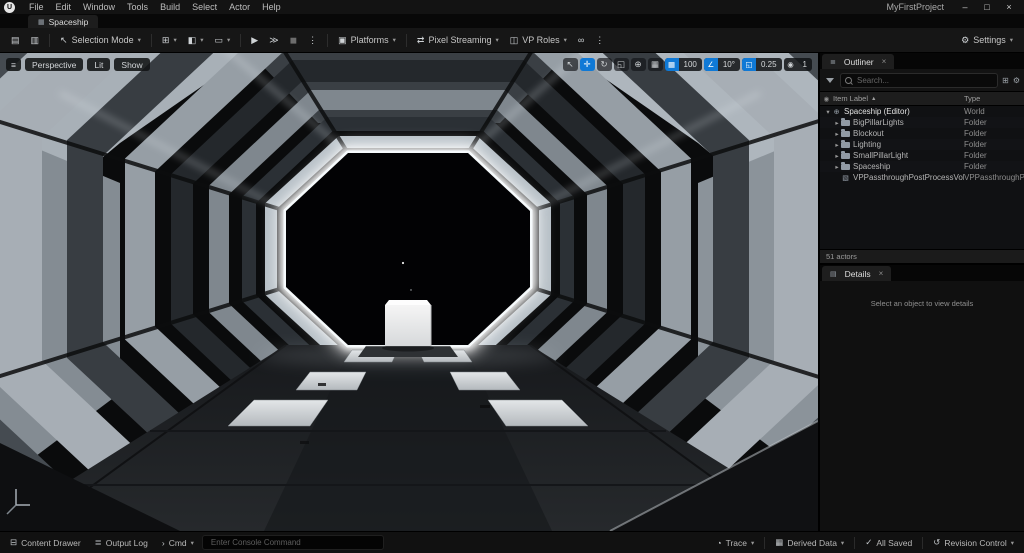 The height and width of the screenshot is (553, 1024). Describe the element at coordinates (121, 542) in the screenshot. I see `output-log-button: ≣ Output Log` at that location.